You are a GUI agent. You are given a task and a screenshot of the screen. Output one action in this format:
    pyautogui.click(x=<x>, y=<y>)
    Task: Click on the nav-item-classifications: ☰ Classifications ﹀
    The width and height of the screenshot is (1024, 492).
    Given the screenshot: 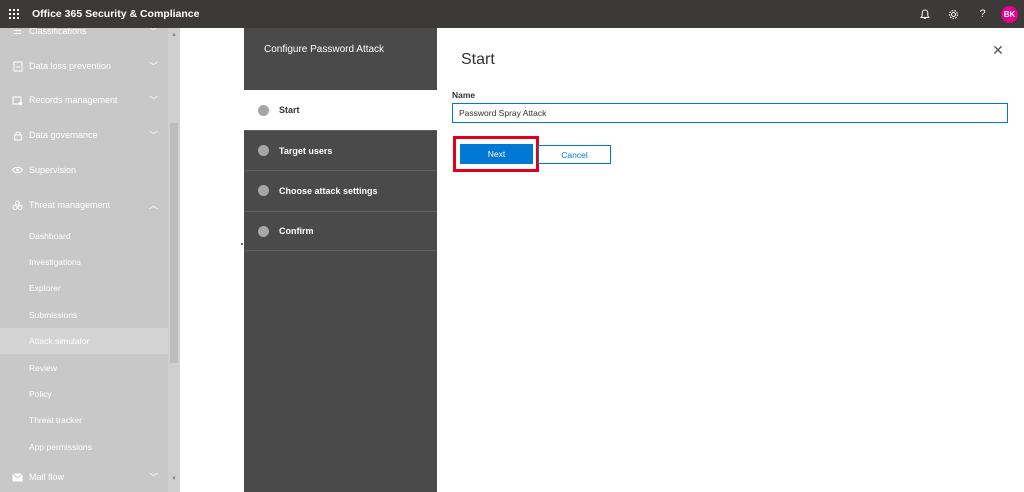 What is the action you would take?
    pyautogui.click(x=84, y=38)
    